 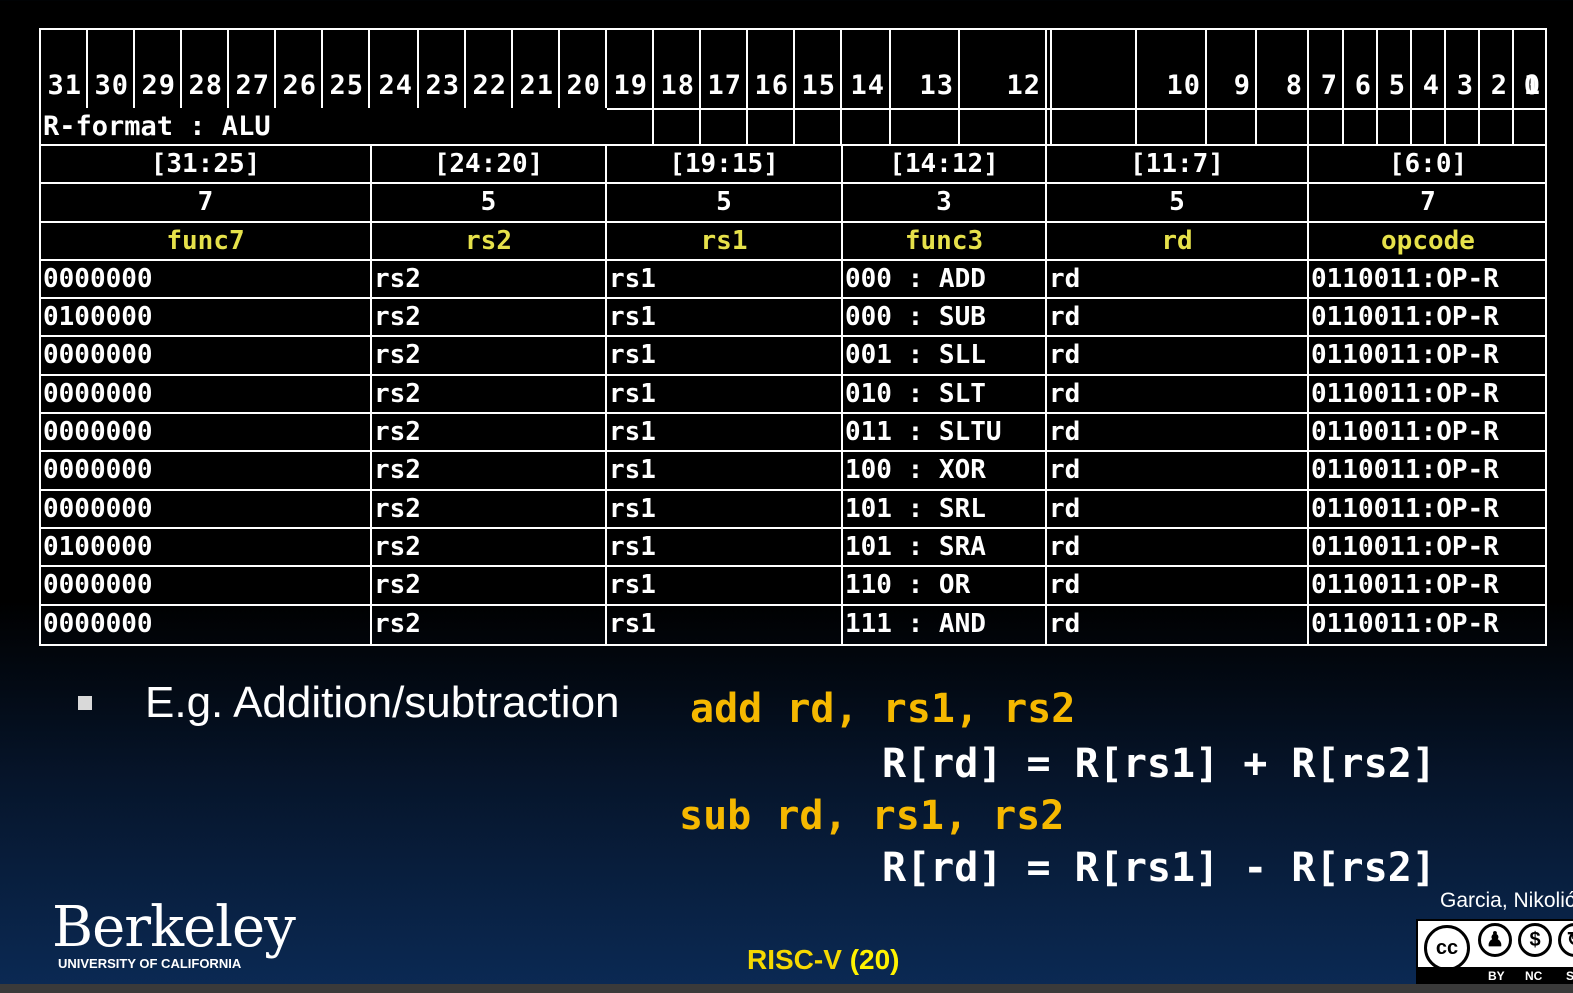 What do you see at coordinates (1023, 85) in the screenshot?
I see `bit-number: 12` at bounding box center [1023, 85].